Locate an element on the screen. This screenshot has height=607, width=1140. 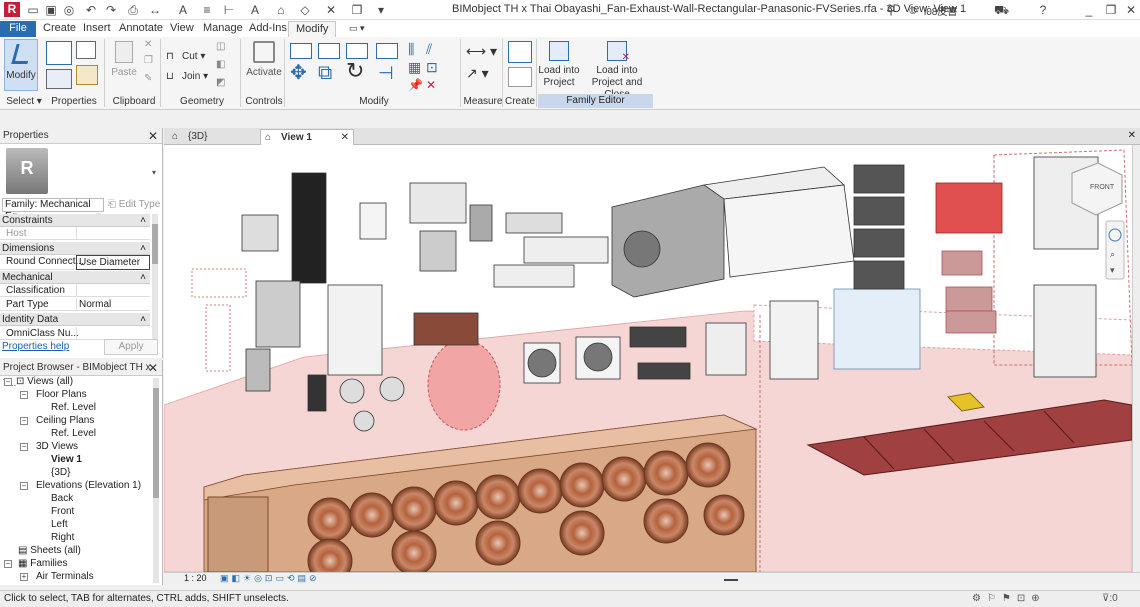
tab-menu-icon: ✕ is located at coordinates (1132, 135).